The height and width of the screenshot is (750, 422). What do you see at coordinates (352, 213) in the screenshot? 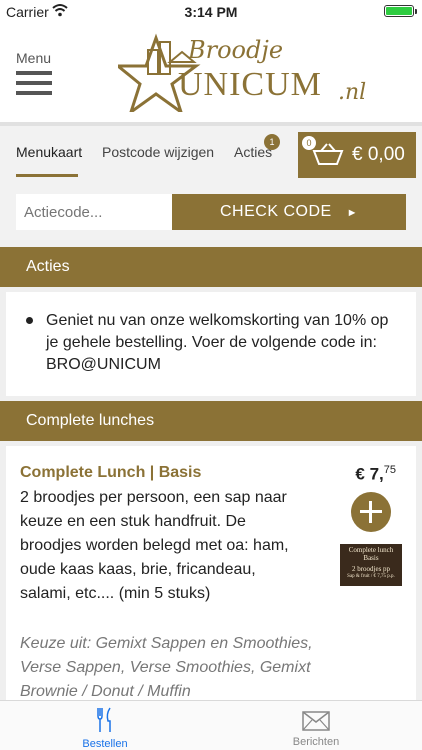
I see `play-icon: ►` at bounding box center [352, 213].